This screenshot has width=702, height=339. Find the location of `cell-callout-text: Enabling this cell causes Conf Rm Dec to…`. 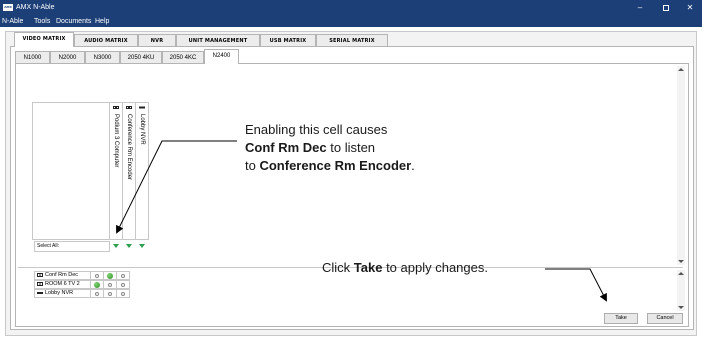

cell-callout-text: Enabling this cell causes Conf Rm Dec to… is located at coordinates (330, 147).